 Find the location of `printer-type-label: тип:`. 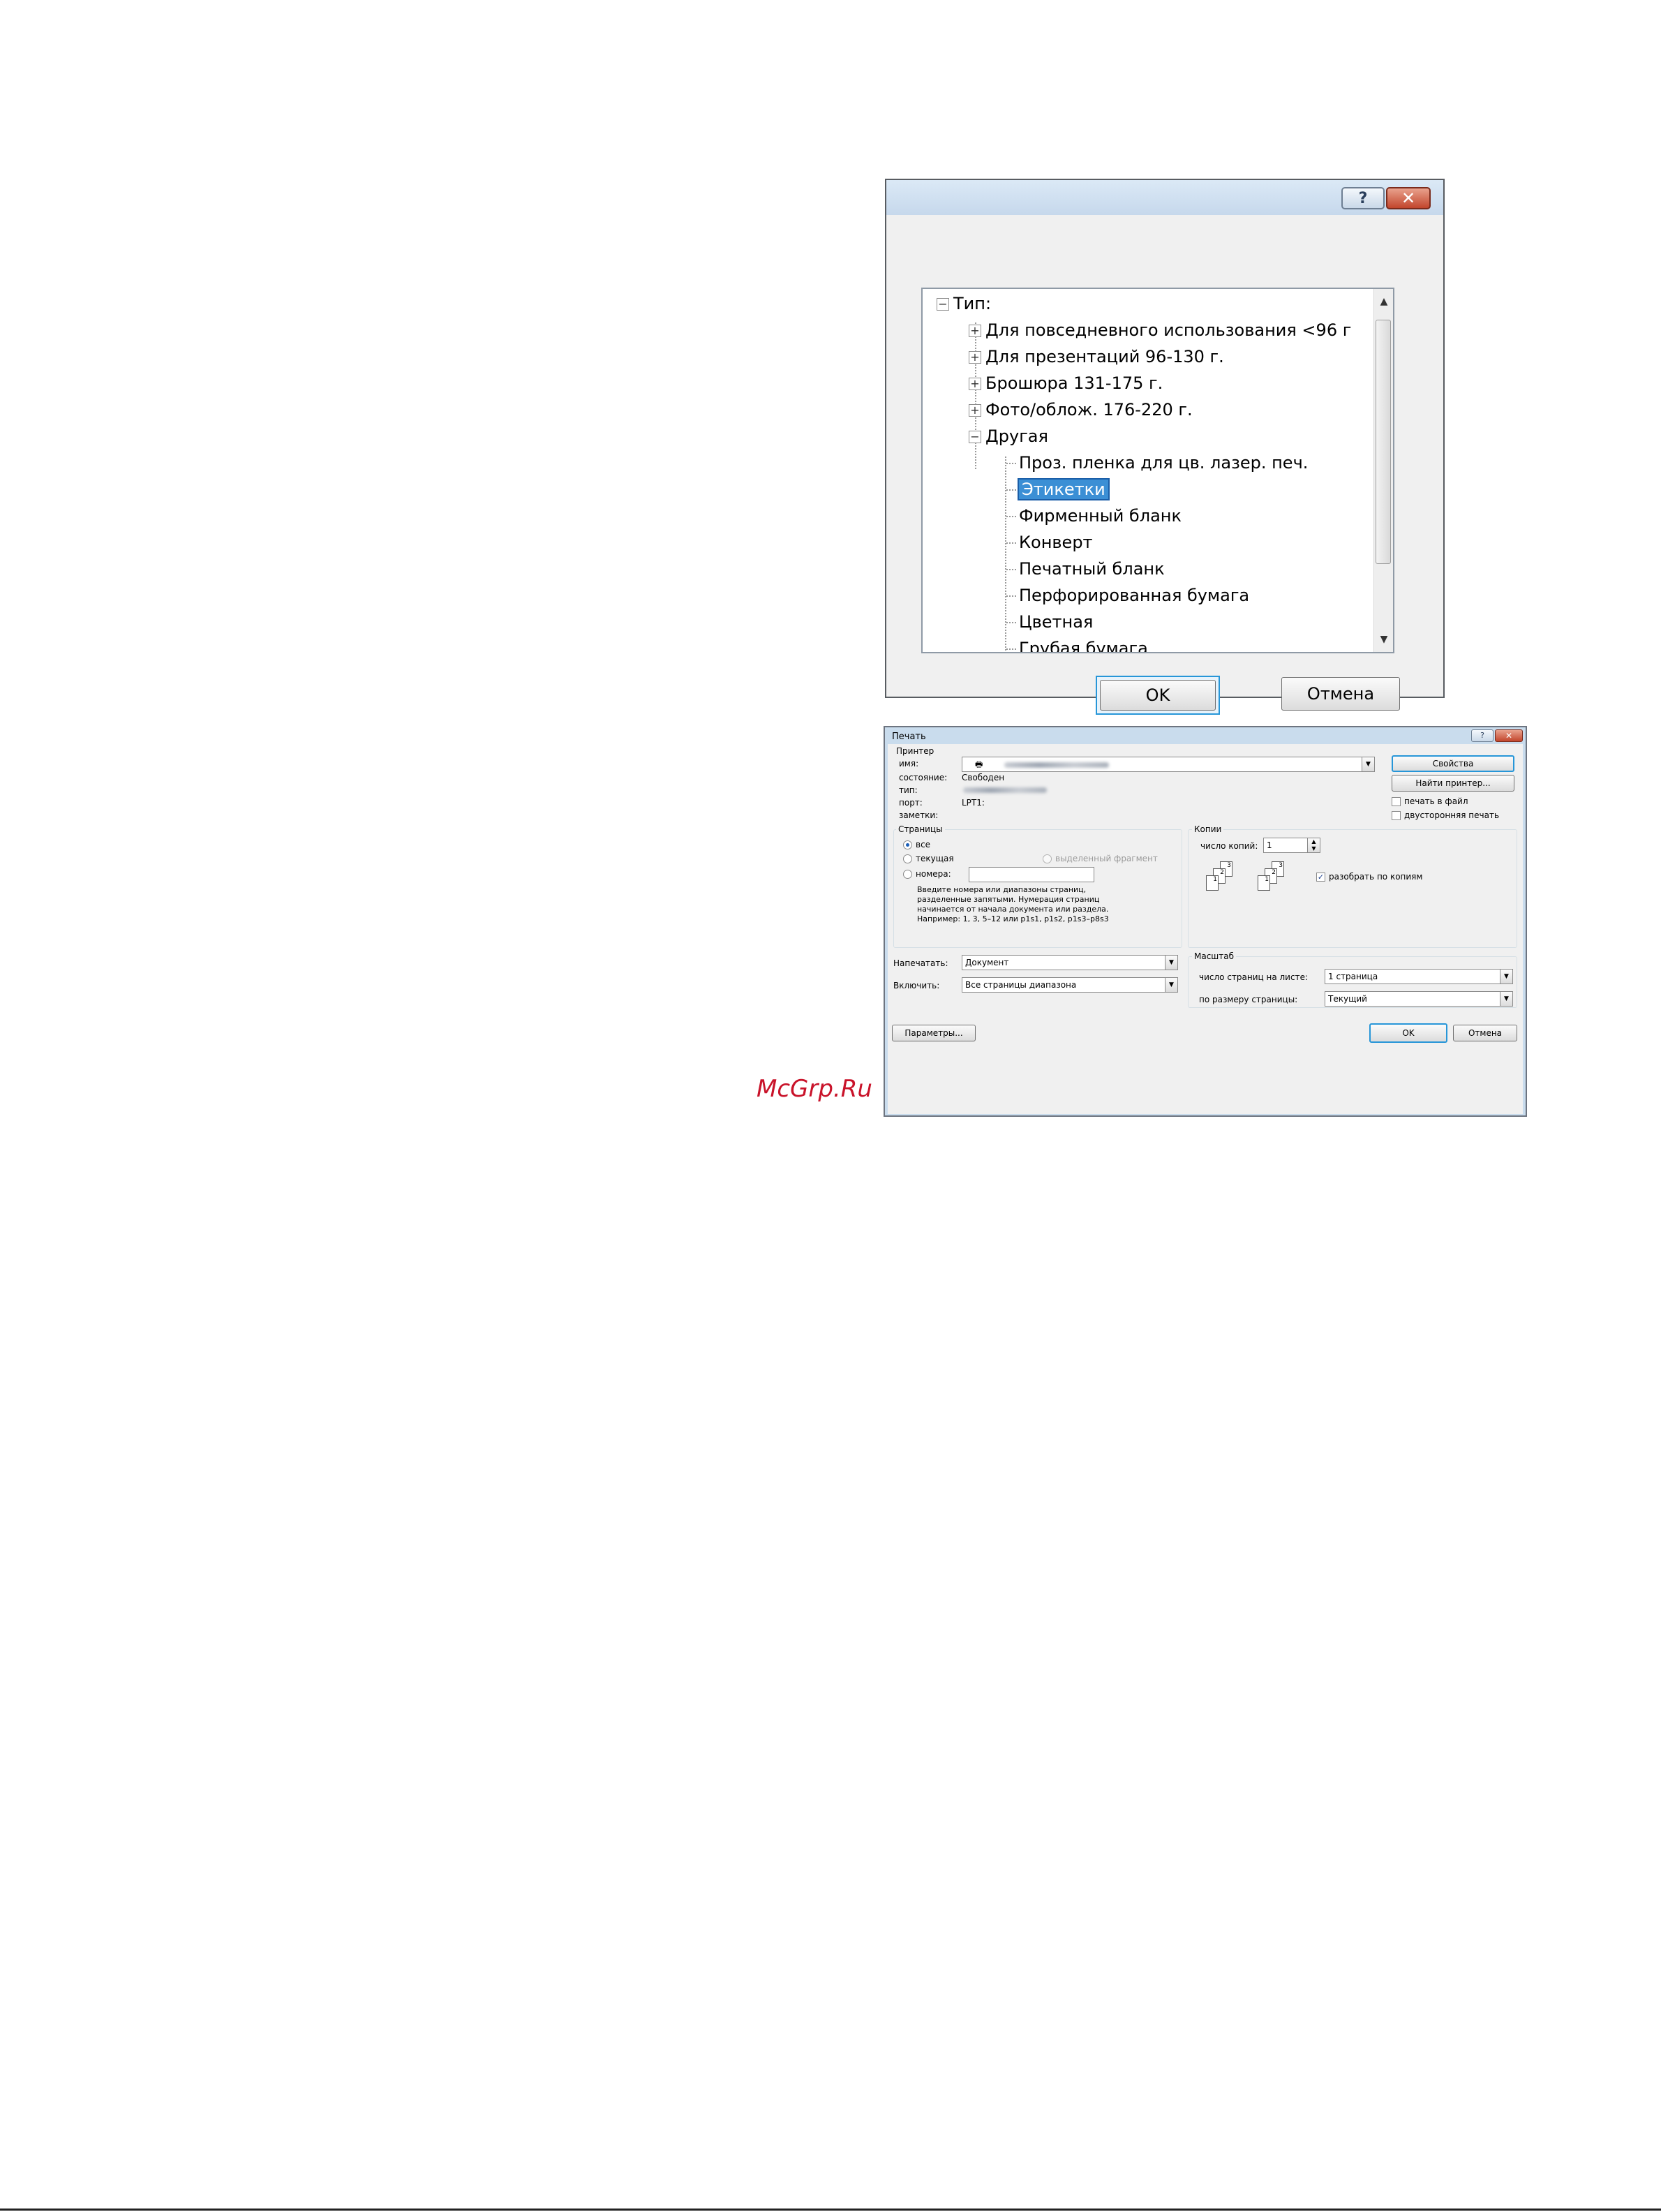

printer-type-label: тип: is located at coordinates (909, 790).